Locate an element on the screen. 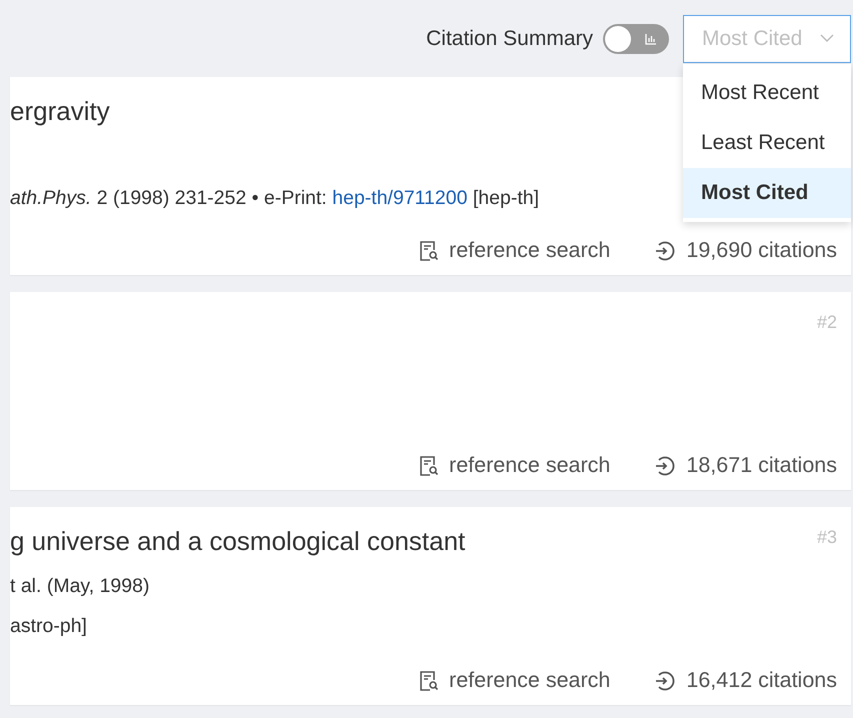 The width and height of the screenshot is (853, 718). citations-link: 18,671 citations is located at coordinates (745, 465).